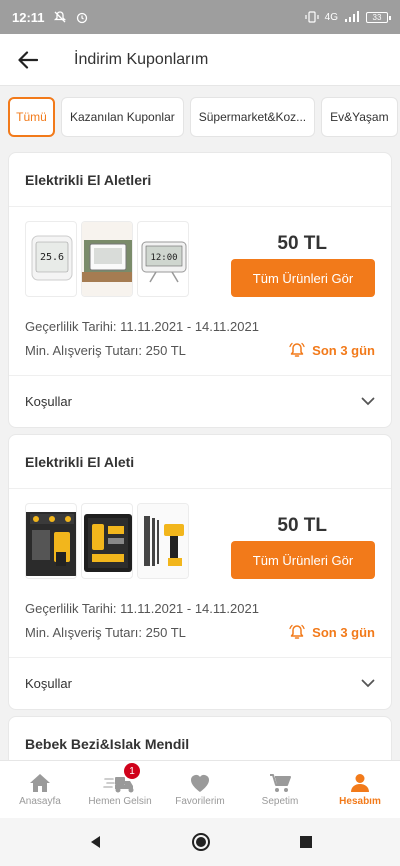  What do you see at coordinates (352, 16) in the screenshot?
I see `signal-icon` at bounding box center [352, 16].